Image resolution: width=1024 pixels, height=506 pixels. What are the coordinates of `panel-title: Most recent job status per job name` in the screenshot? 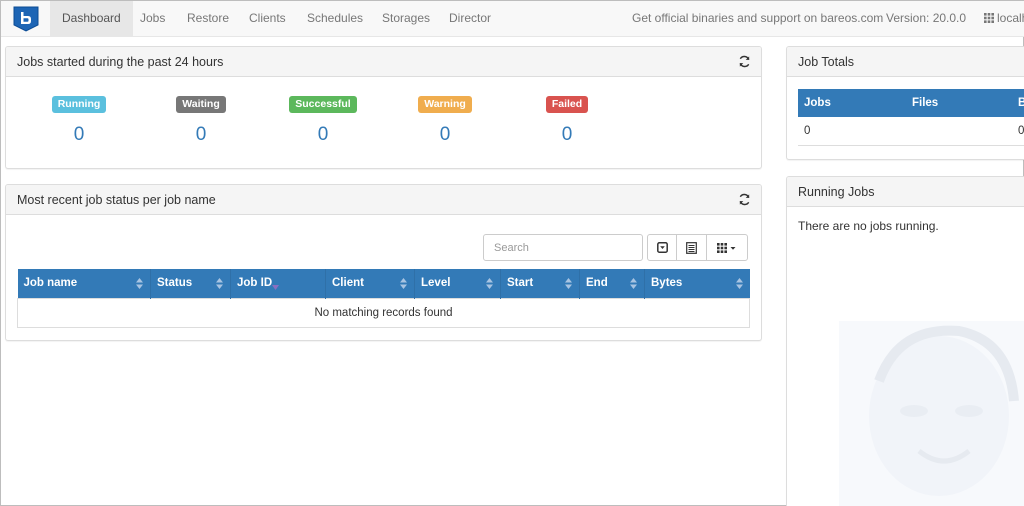 It's located at (116, 200).